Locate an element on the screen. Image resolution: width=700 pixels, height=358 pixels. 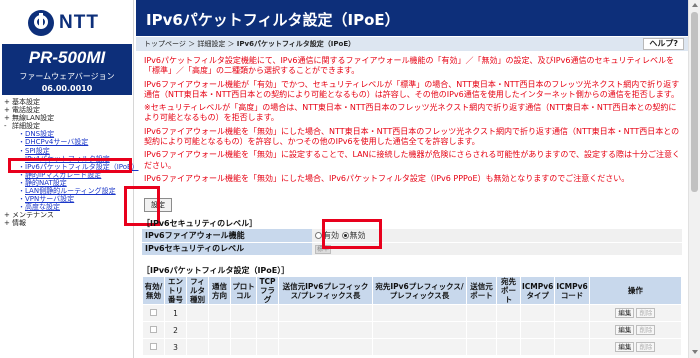
level-label: IPv6セキュリティのレベル is located at coordinates (227, 249).